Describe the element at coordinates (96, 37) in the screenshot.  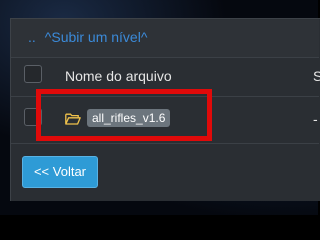
I see `parent-directory-label: ^Subir um nível^` at that location.